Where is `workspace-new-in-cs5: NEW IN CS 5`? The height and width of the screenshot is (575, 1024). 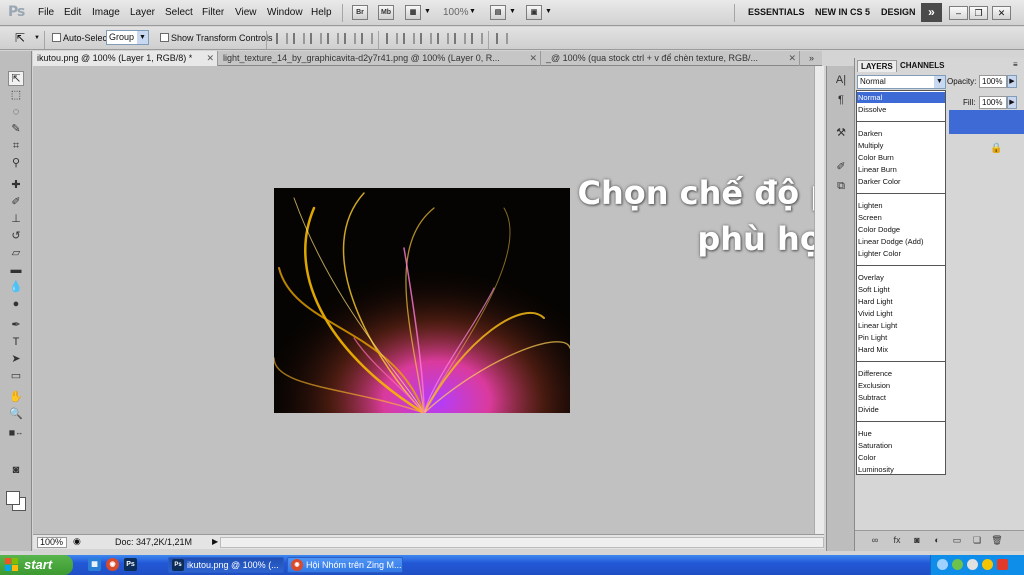
workspace-new-in-cs5: NEW IN CS 5 is located at coordinates (842, 12).